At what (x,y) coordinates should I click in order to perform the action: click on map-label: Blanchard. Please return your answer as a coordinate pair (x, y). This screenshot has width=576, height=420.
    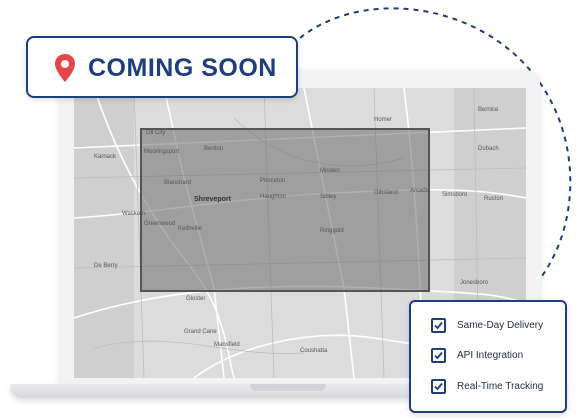
    Looking at the image, I should click on (178, 183).